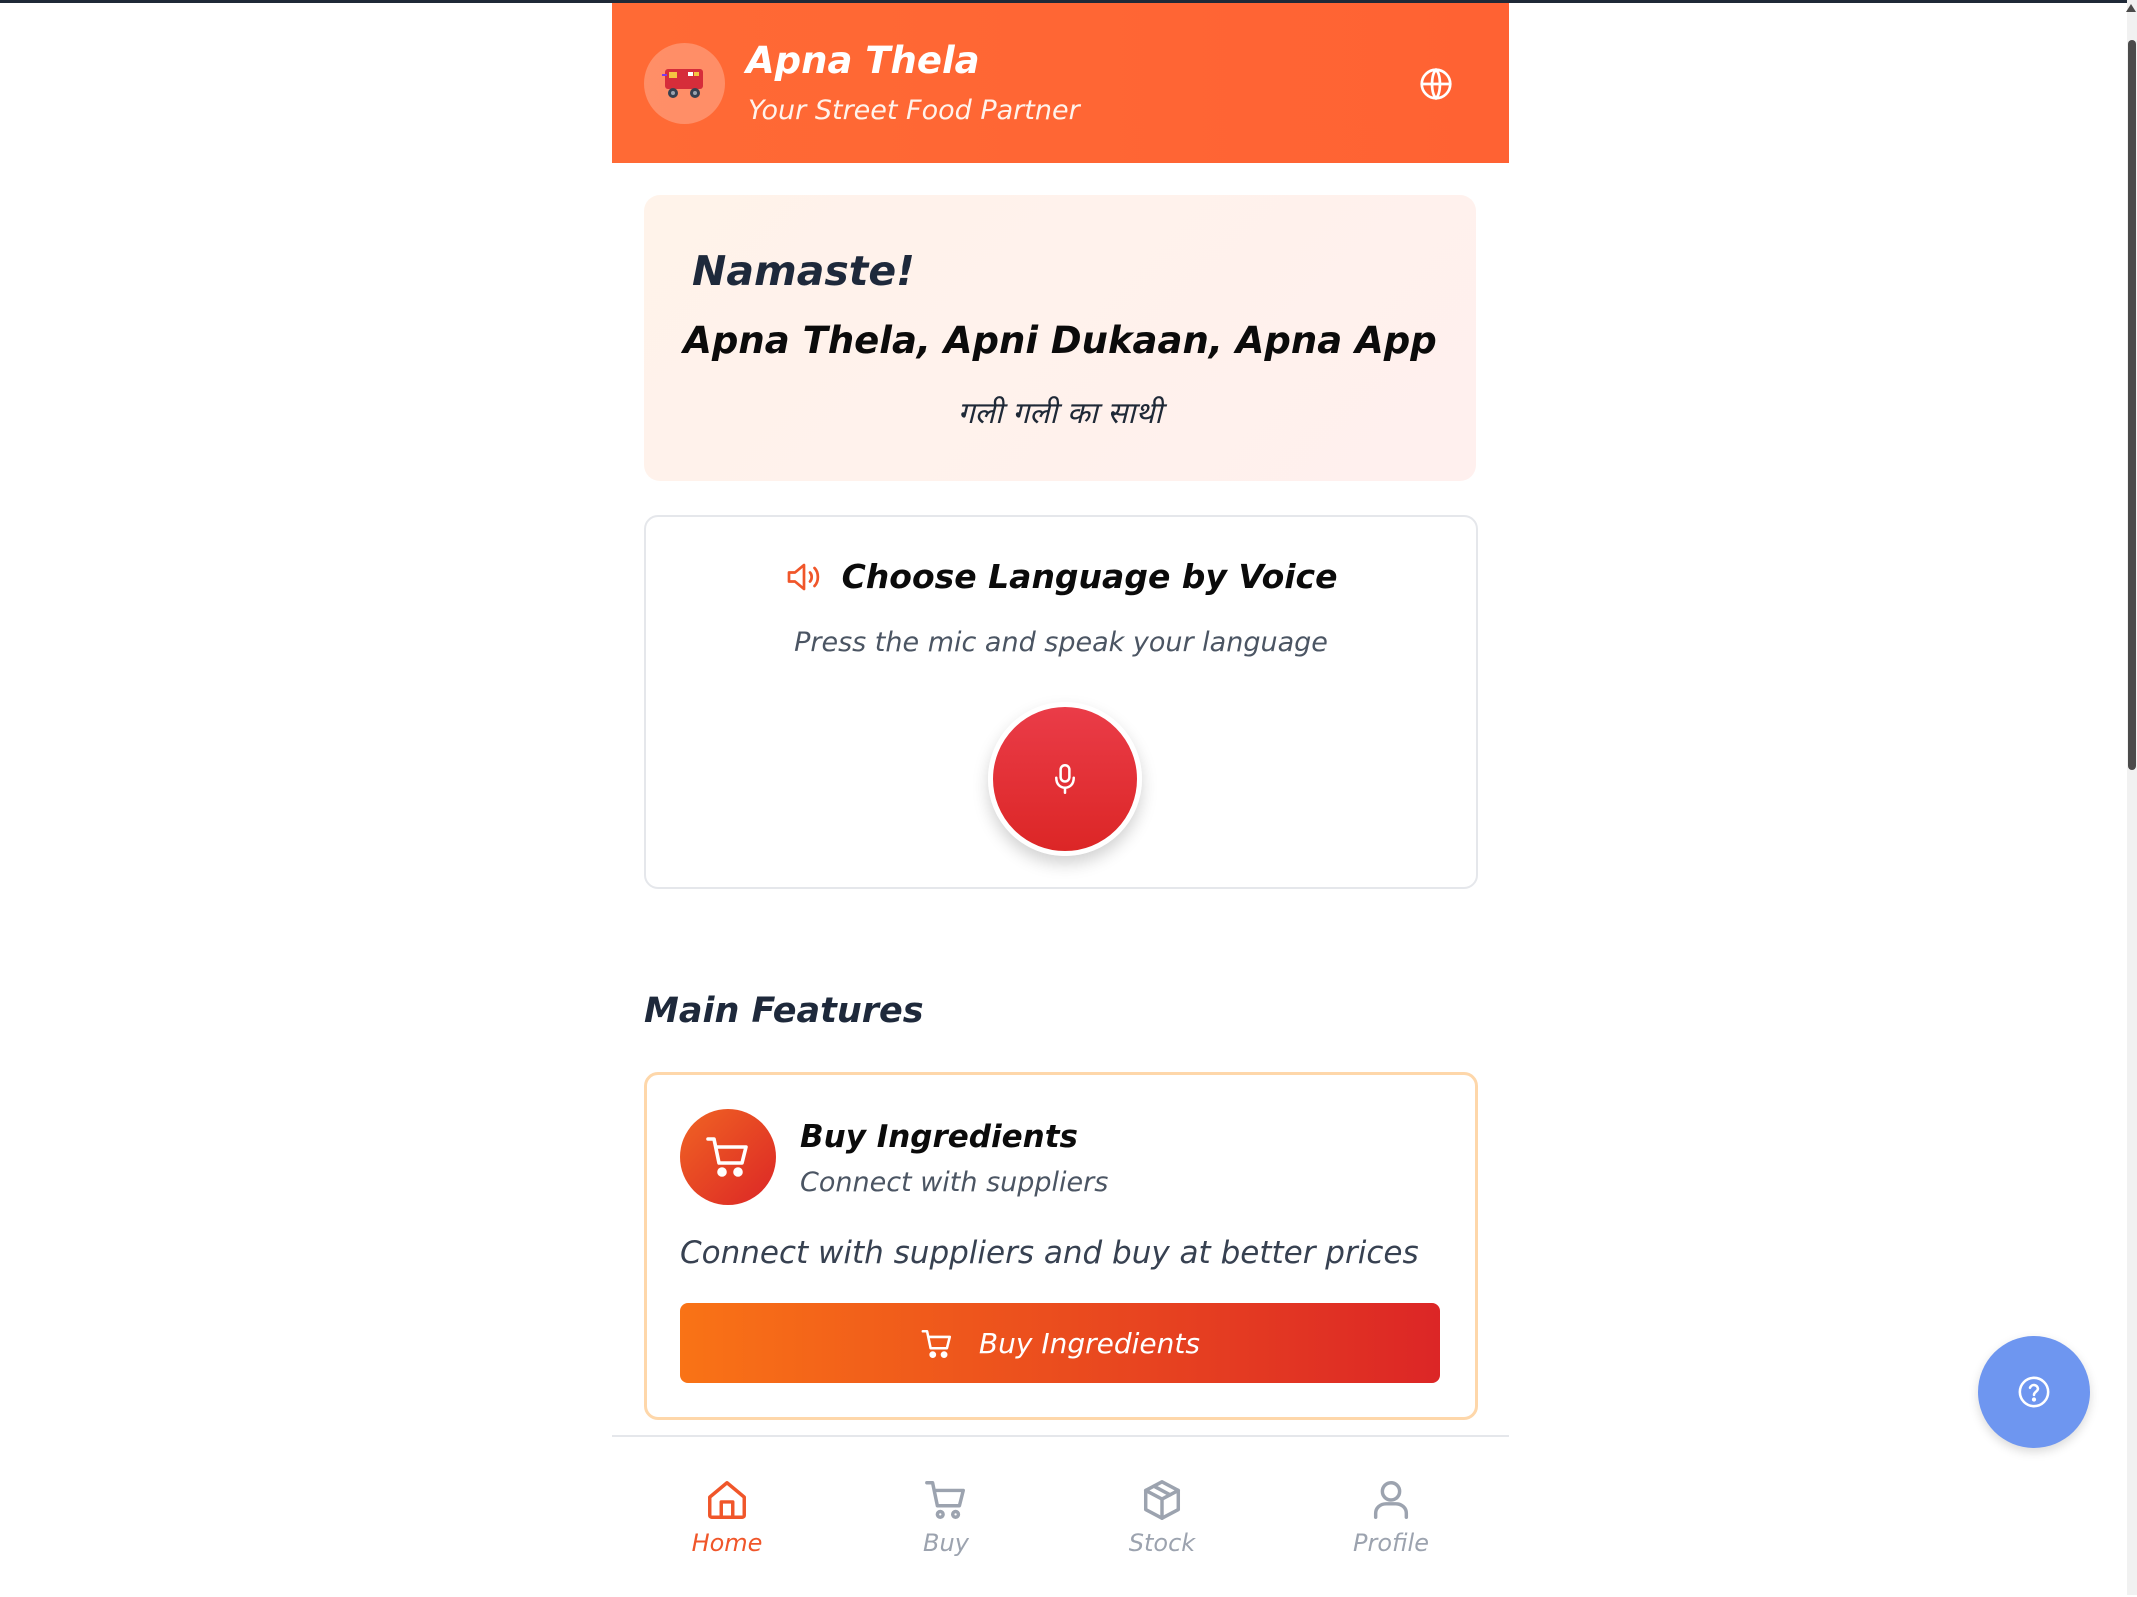 This screenshot has width=2137, height=1597. What do you see at coordinates (1391, 1500) in the screenshot?
I see `user-icon` at bounding box center [1391, 1500].